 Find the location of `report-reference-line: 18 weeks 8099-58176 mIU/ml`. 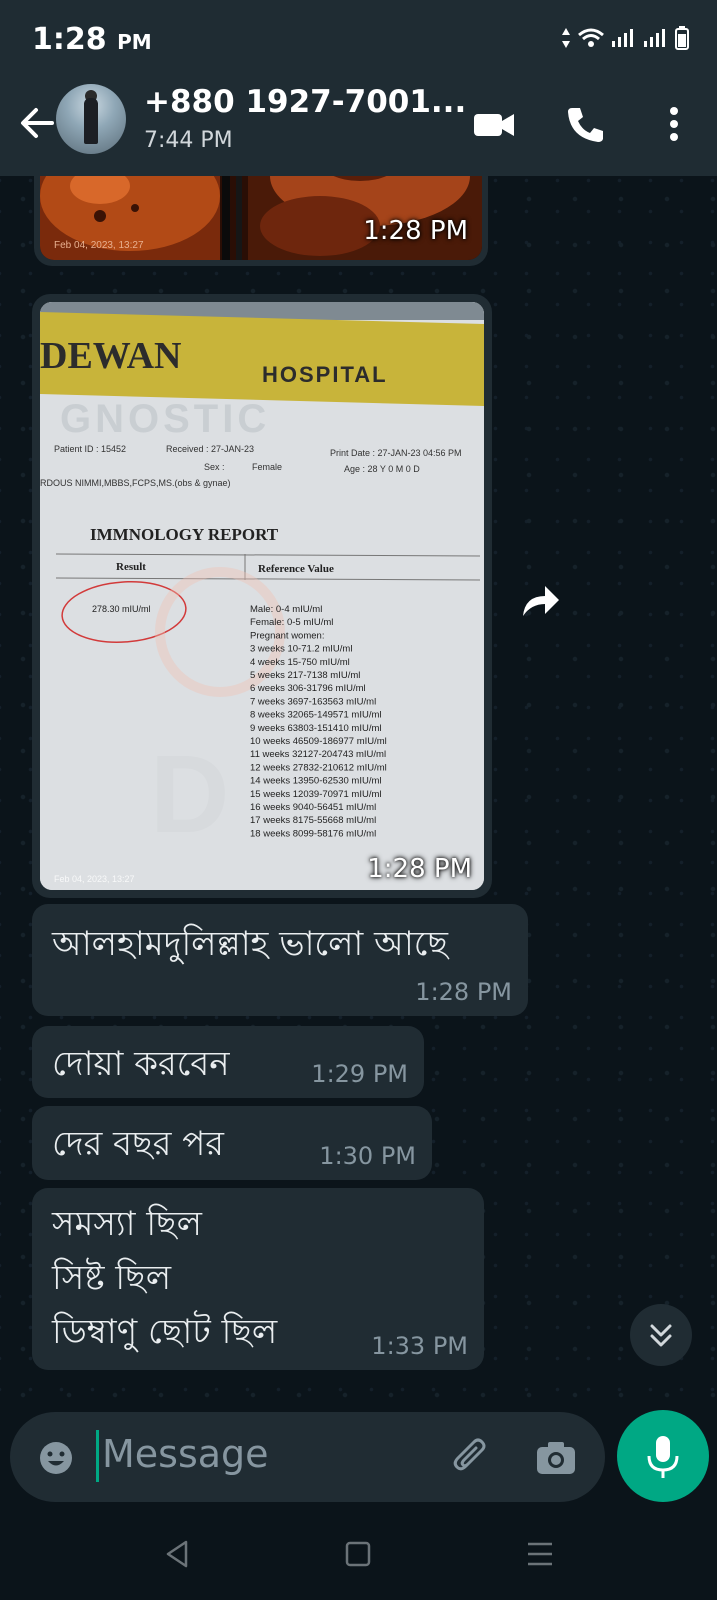

report-reference-line: 18 weeks 8099-58176 mIU/ml is located at coordinates (313, 833).